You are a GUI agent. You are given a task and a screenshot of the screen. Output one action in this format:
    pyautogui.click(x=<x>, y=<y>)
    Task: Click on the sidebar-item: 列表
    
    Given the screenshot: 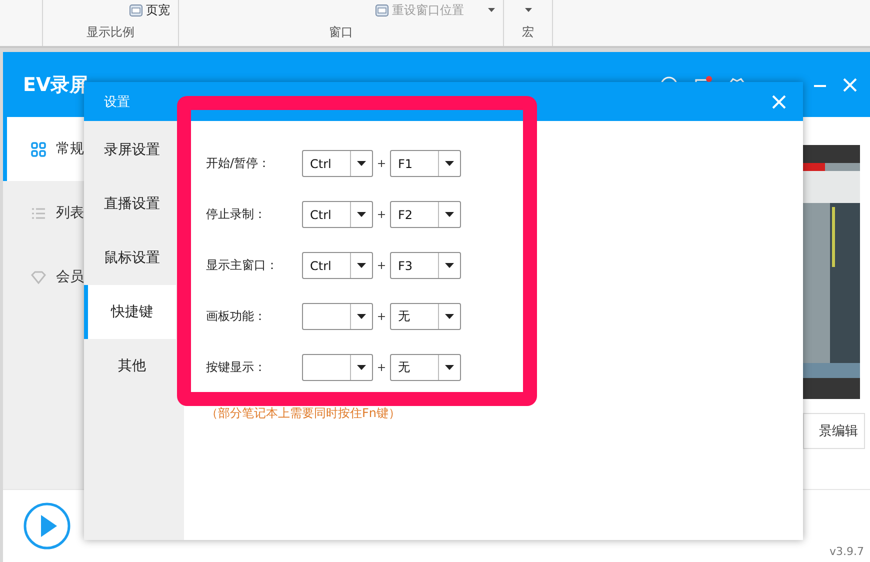 What is the action you would take?
    pyautogui.click(x=44, y=213)
    